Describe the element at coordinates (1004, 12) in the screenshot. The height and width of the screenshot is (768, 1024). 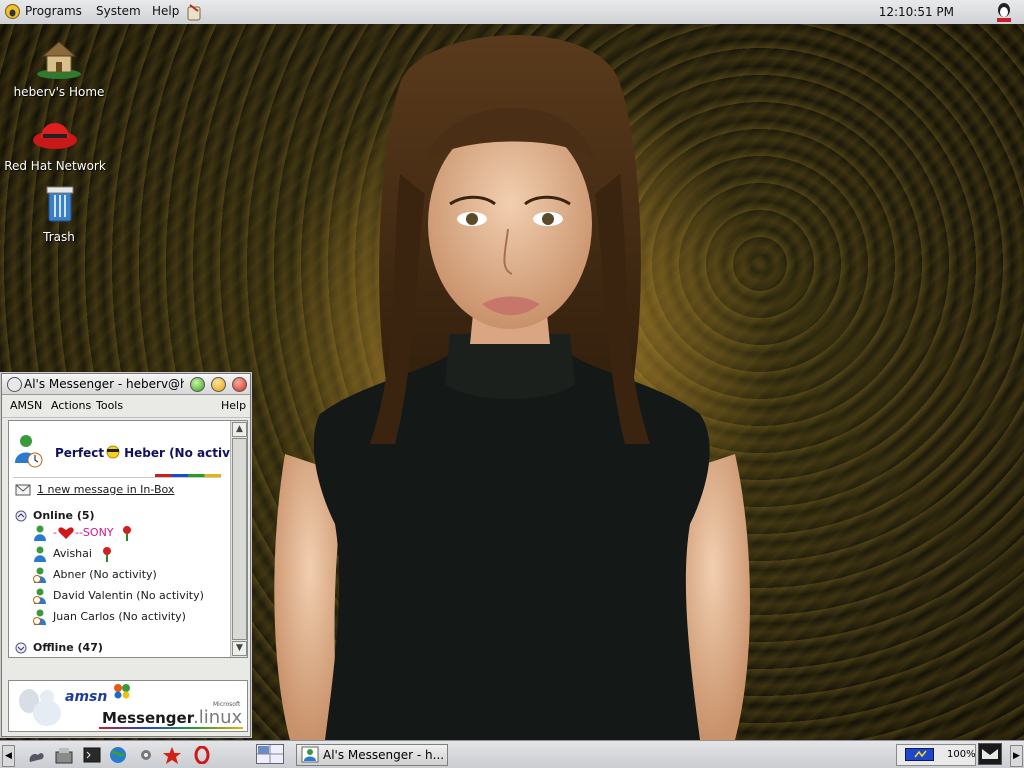
I see `amsn-status-icon` at that location.